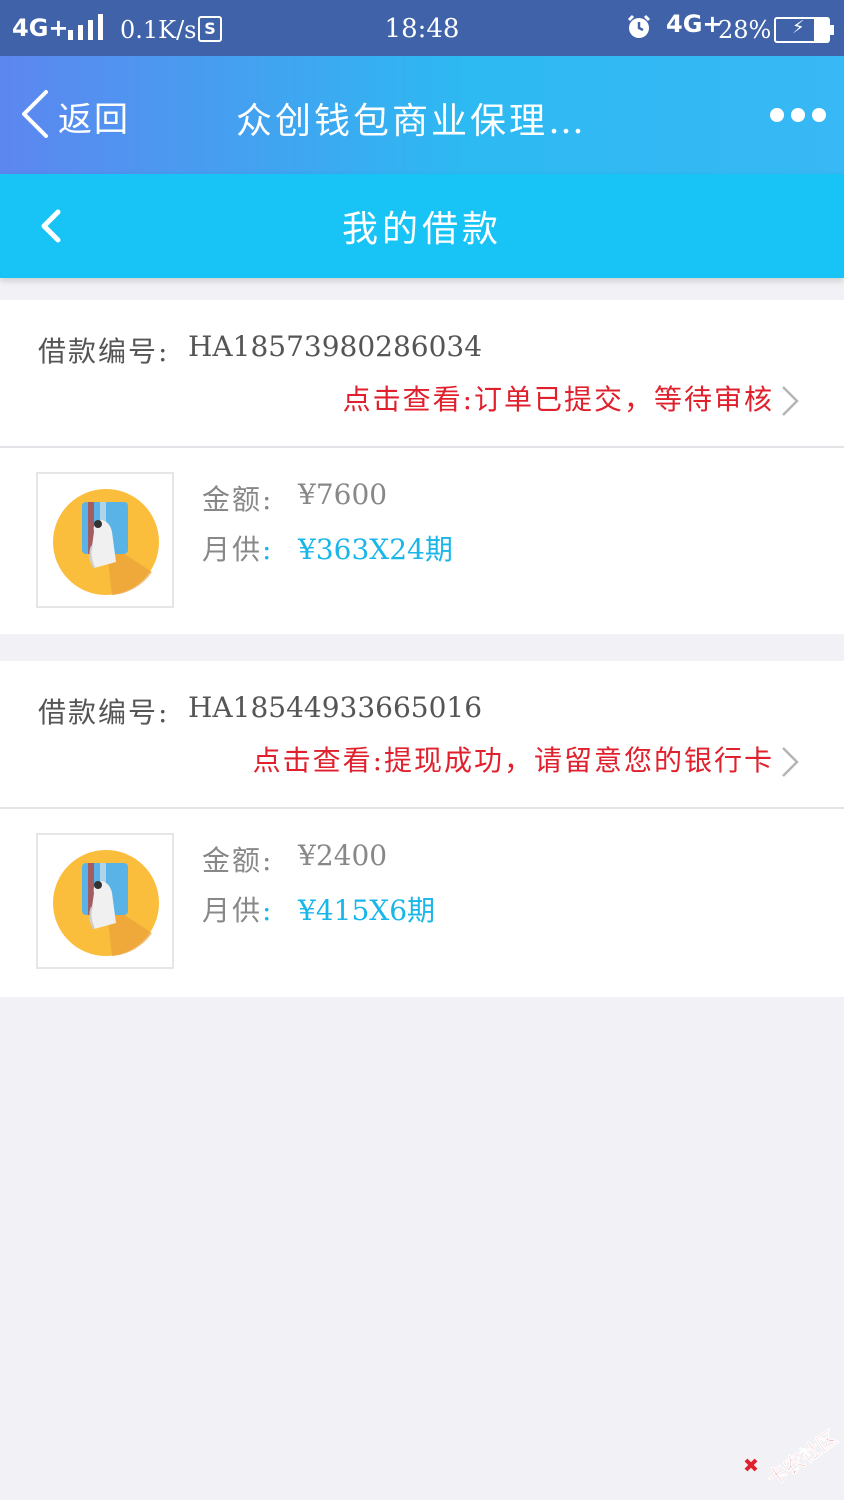 Image resolution: width=844 pixels, height=1500 pixels. I want to click on monthly-value: ¥415X6期, so click(367, 910).